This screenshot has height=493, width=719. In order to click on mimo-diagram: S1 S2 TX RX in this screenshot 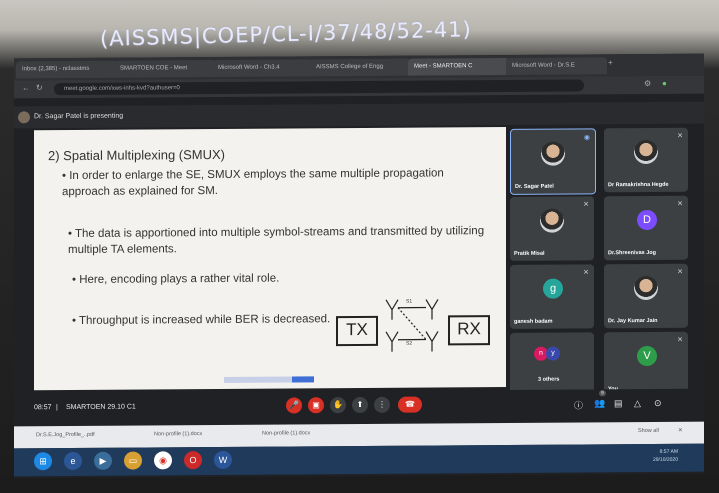, I will do `click(416, 329)`.